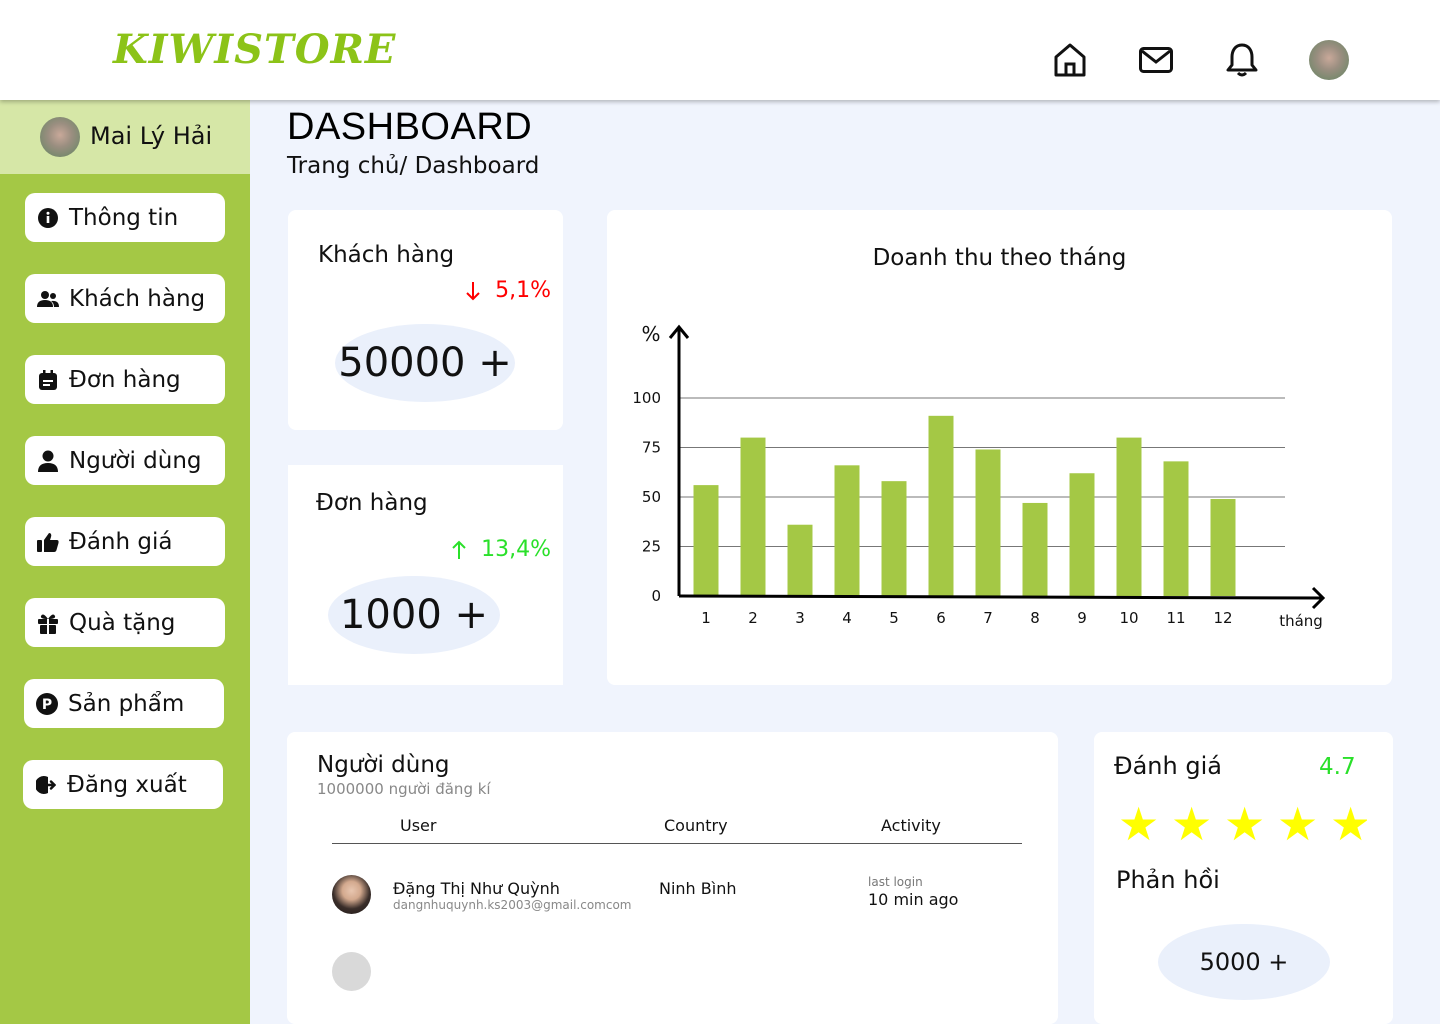 Image resolution: width=1440 pixels, height=1024 pixels. I want to click on brand-logo: KIWISTORE, so click(254, 49).